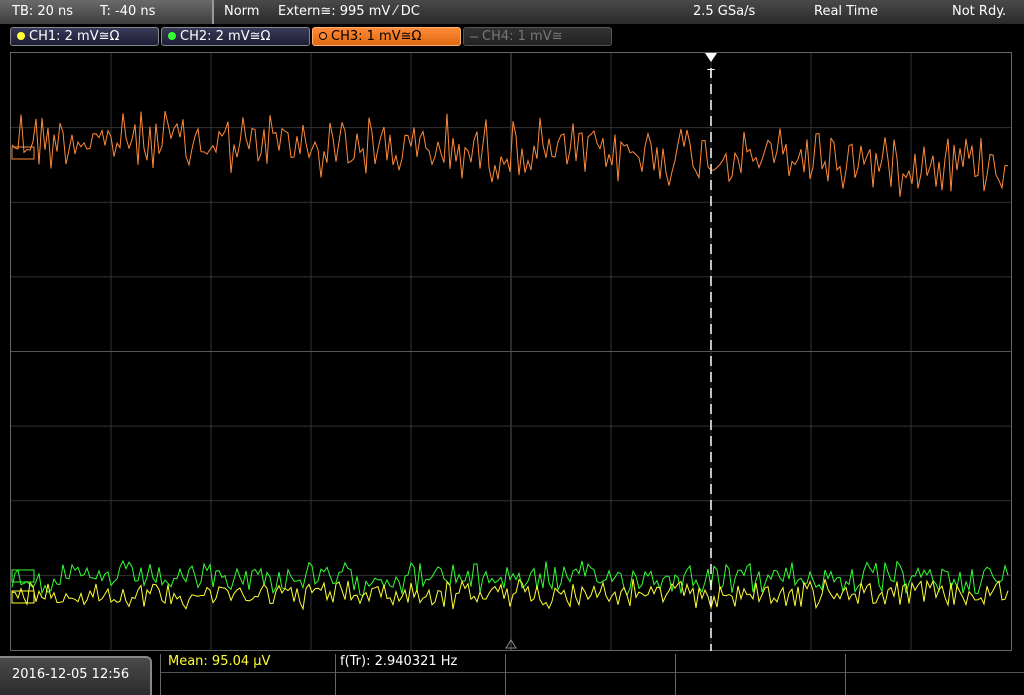  Describe the element at coordinates (592, 672) in the screenshot. I see `measure-row-divider` at that location.